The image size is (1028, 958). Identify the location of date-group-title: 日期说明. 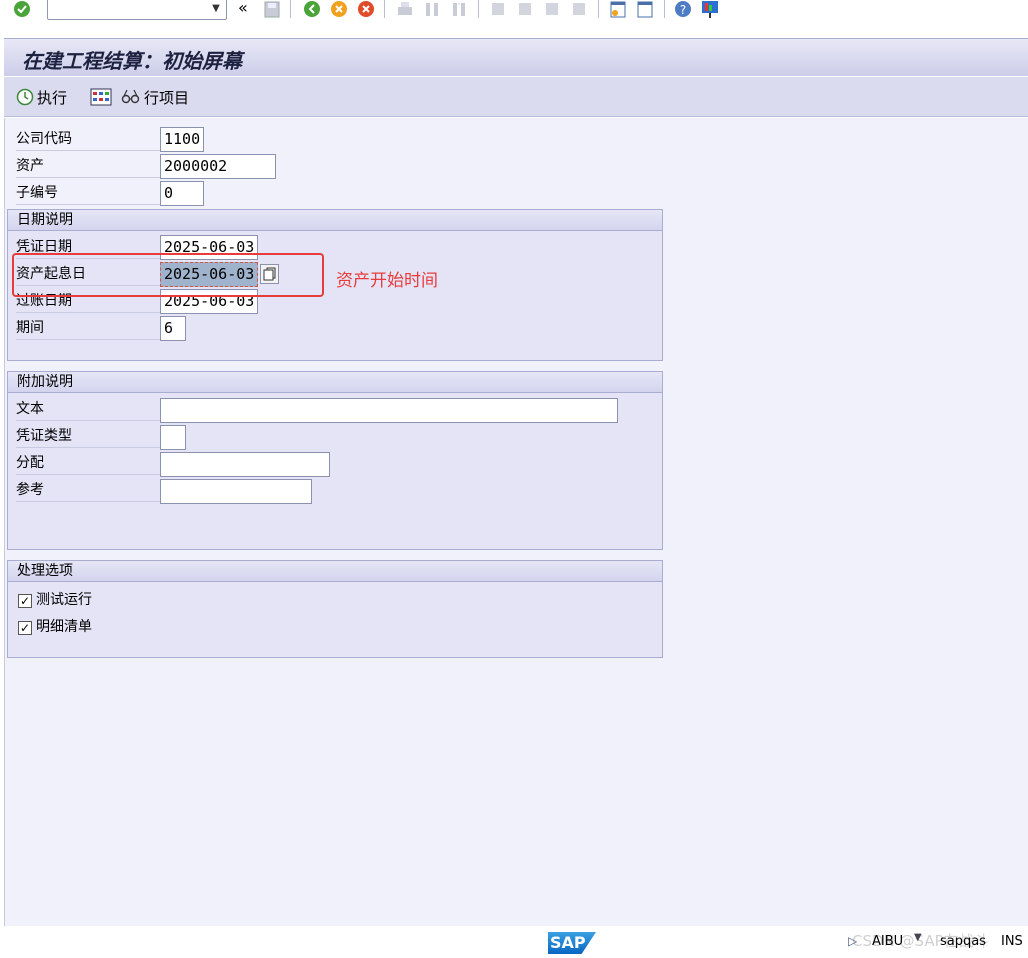
(335, 220).